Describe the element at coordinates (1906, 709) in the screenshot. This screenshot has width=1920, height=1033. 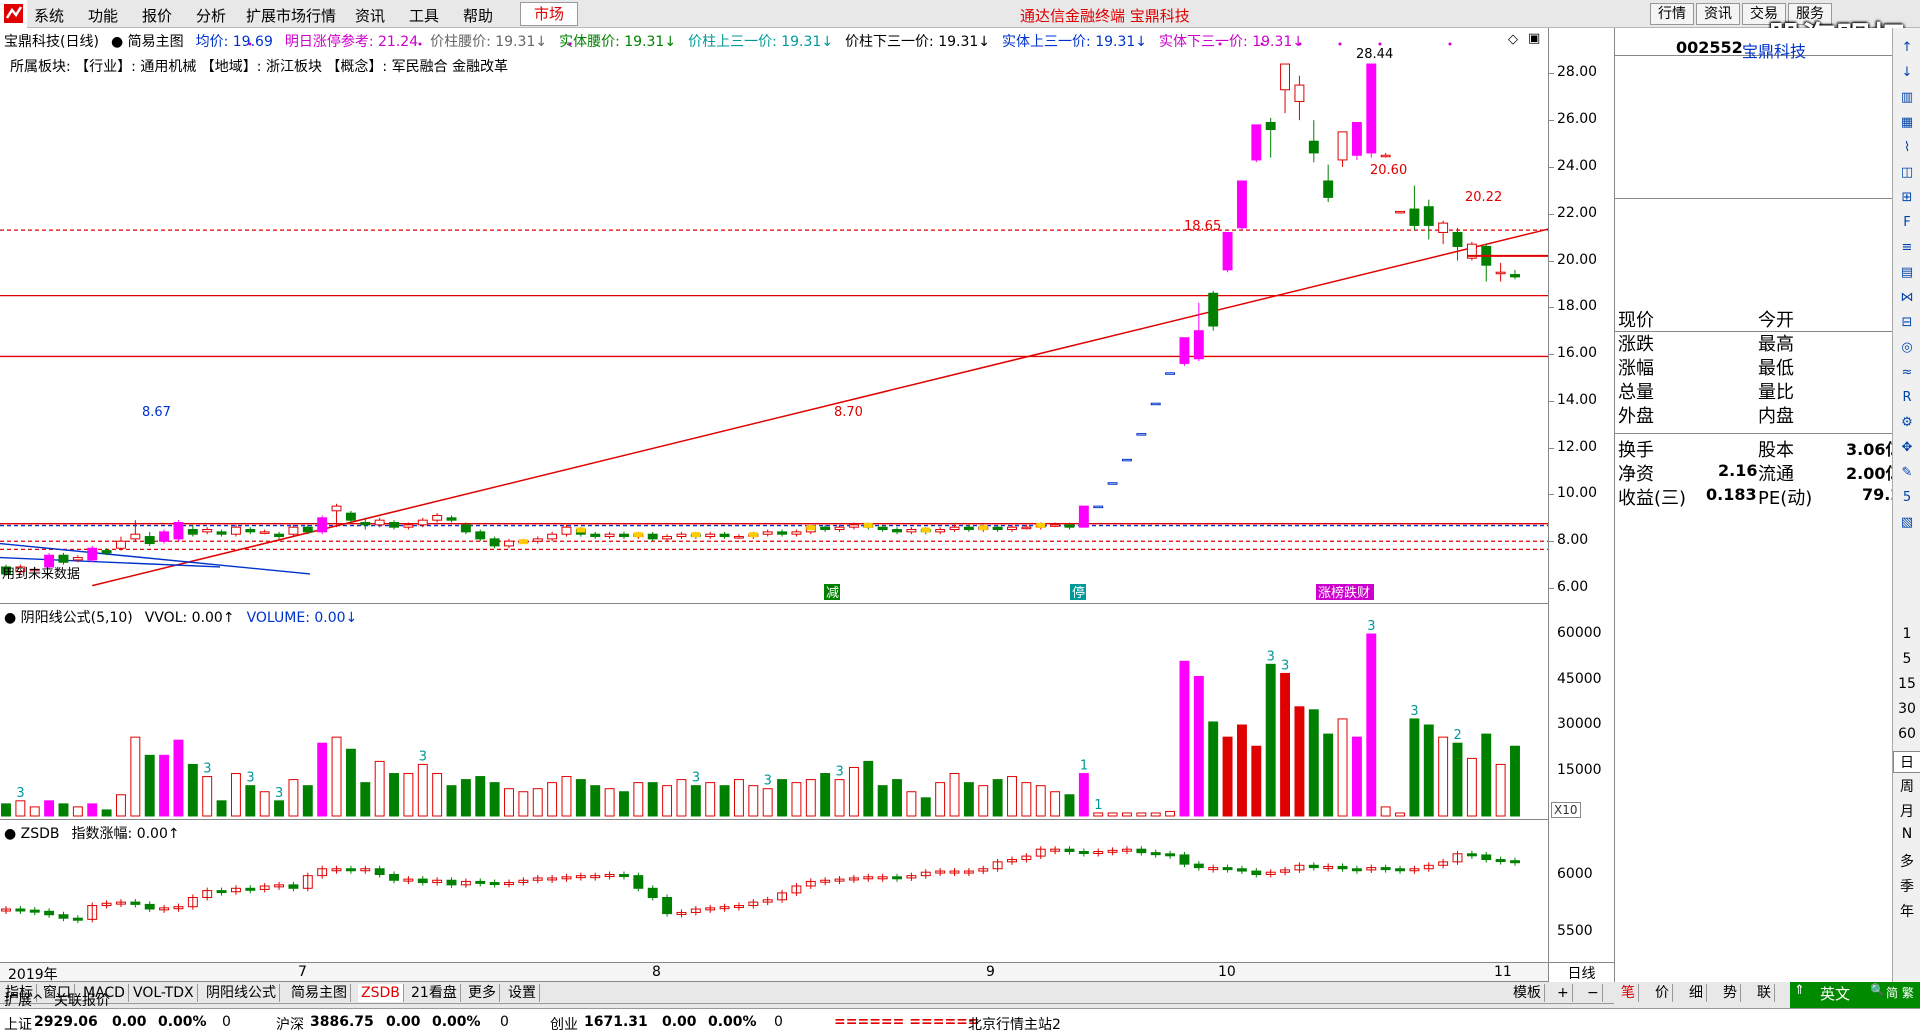
I see `period-button: 30` at that location.